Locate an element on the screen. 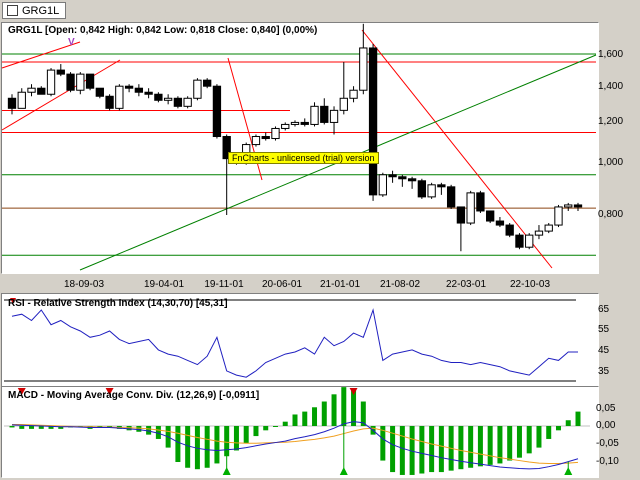  price-y-tick: 0,800 is located at coordinates (611, 214).